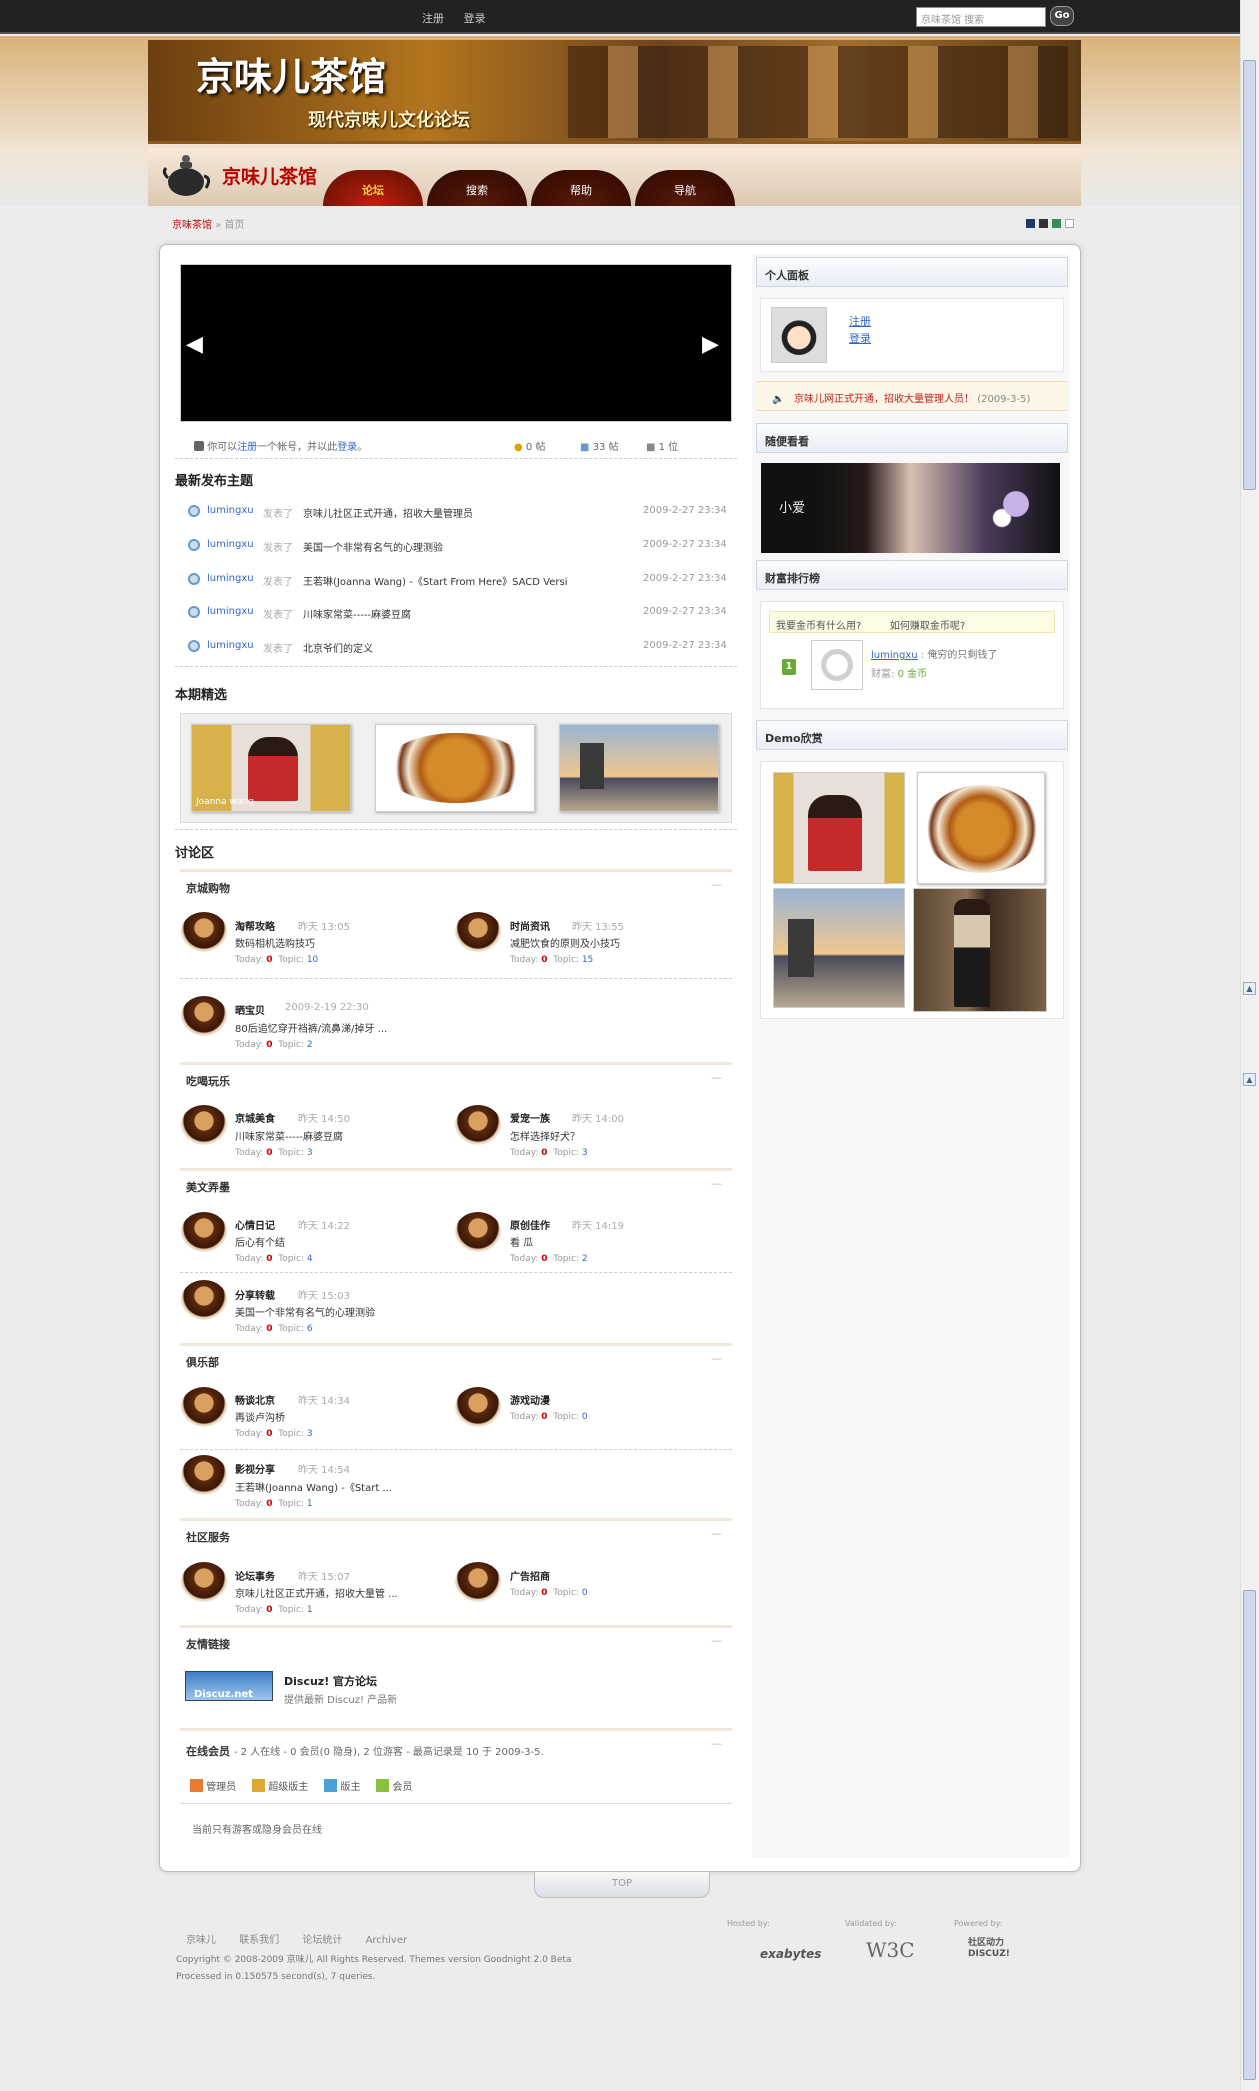  I want to click on forum-name: 爱宠一族, so click(530, 1117).